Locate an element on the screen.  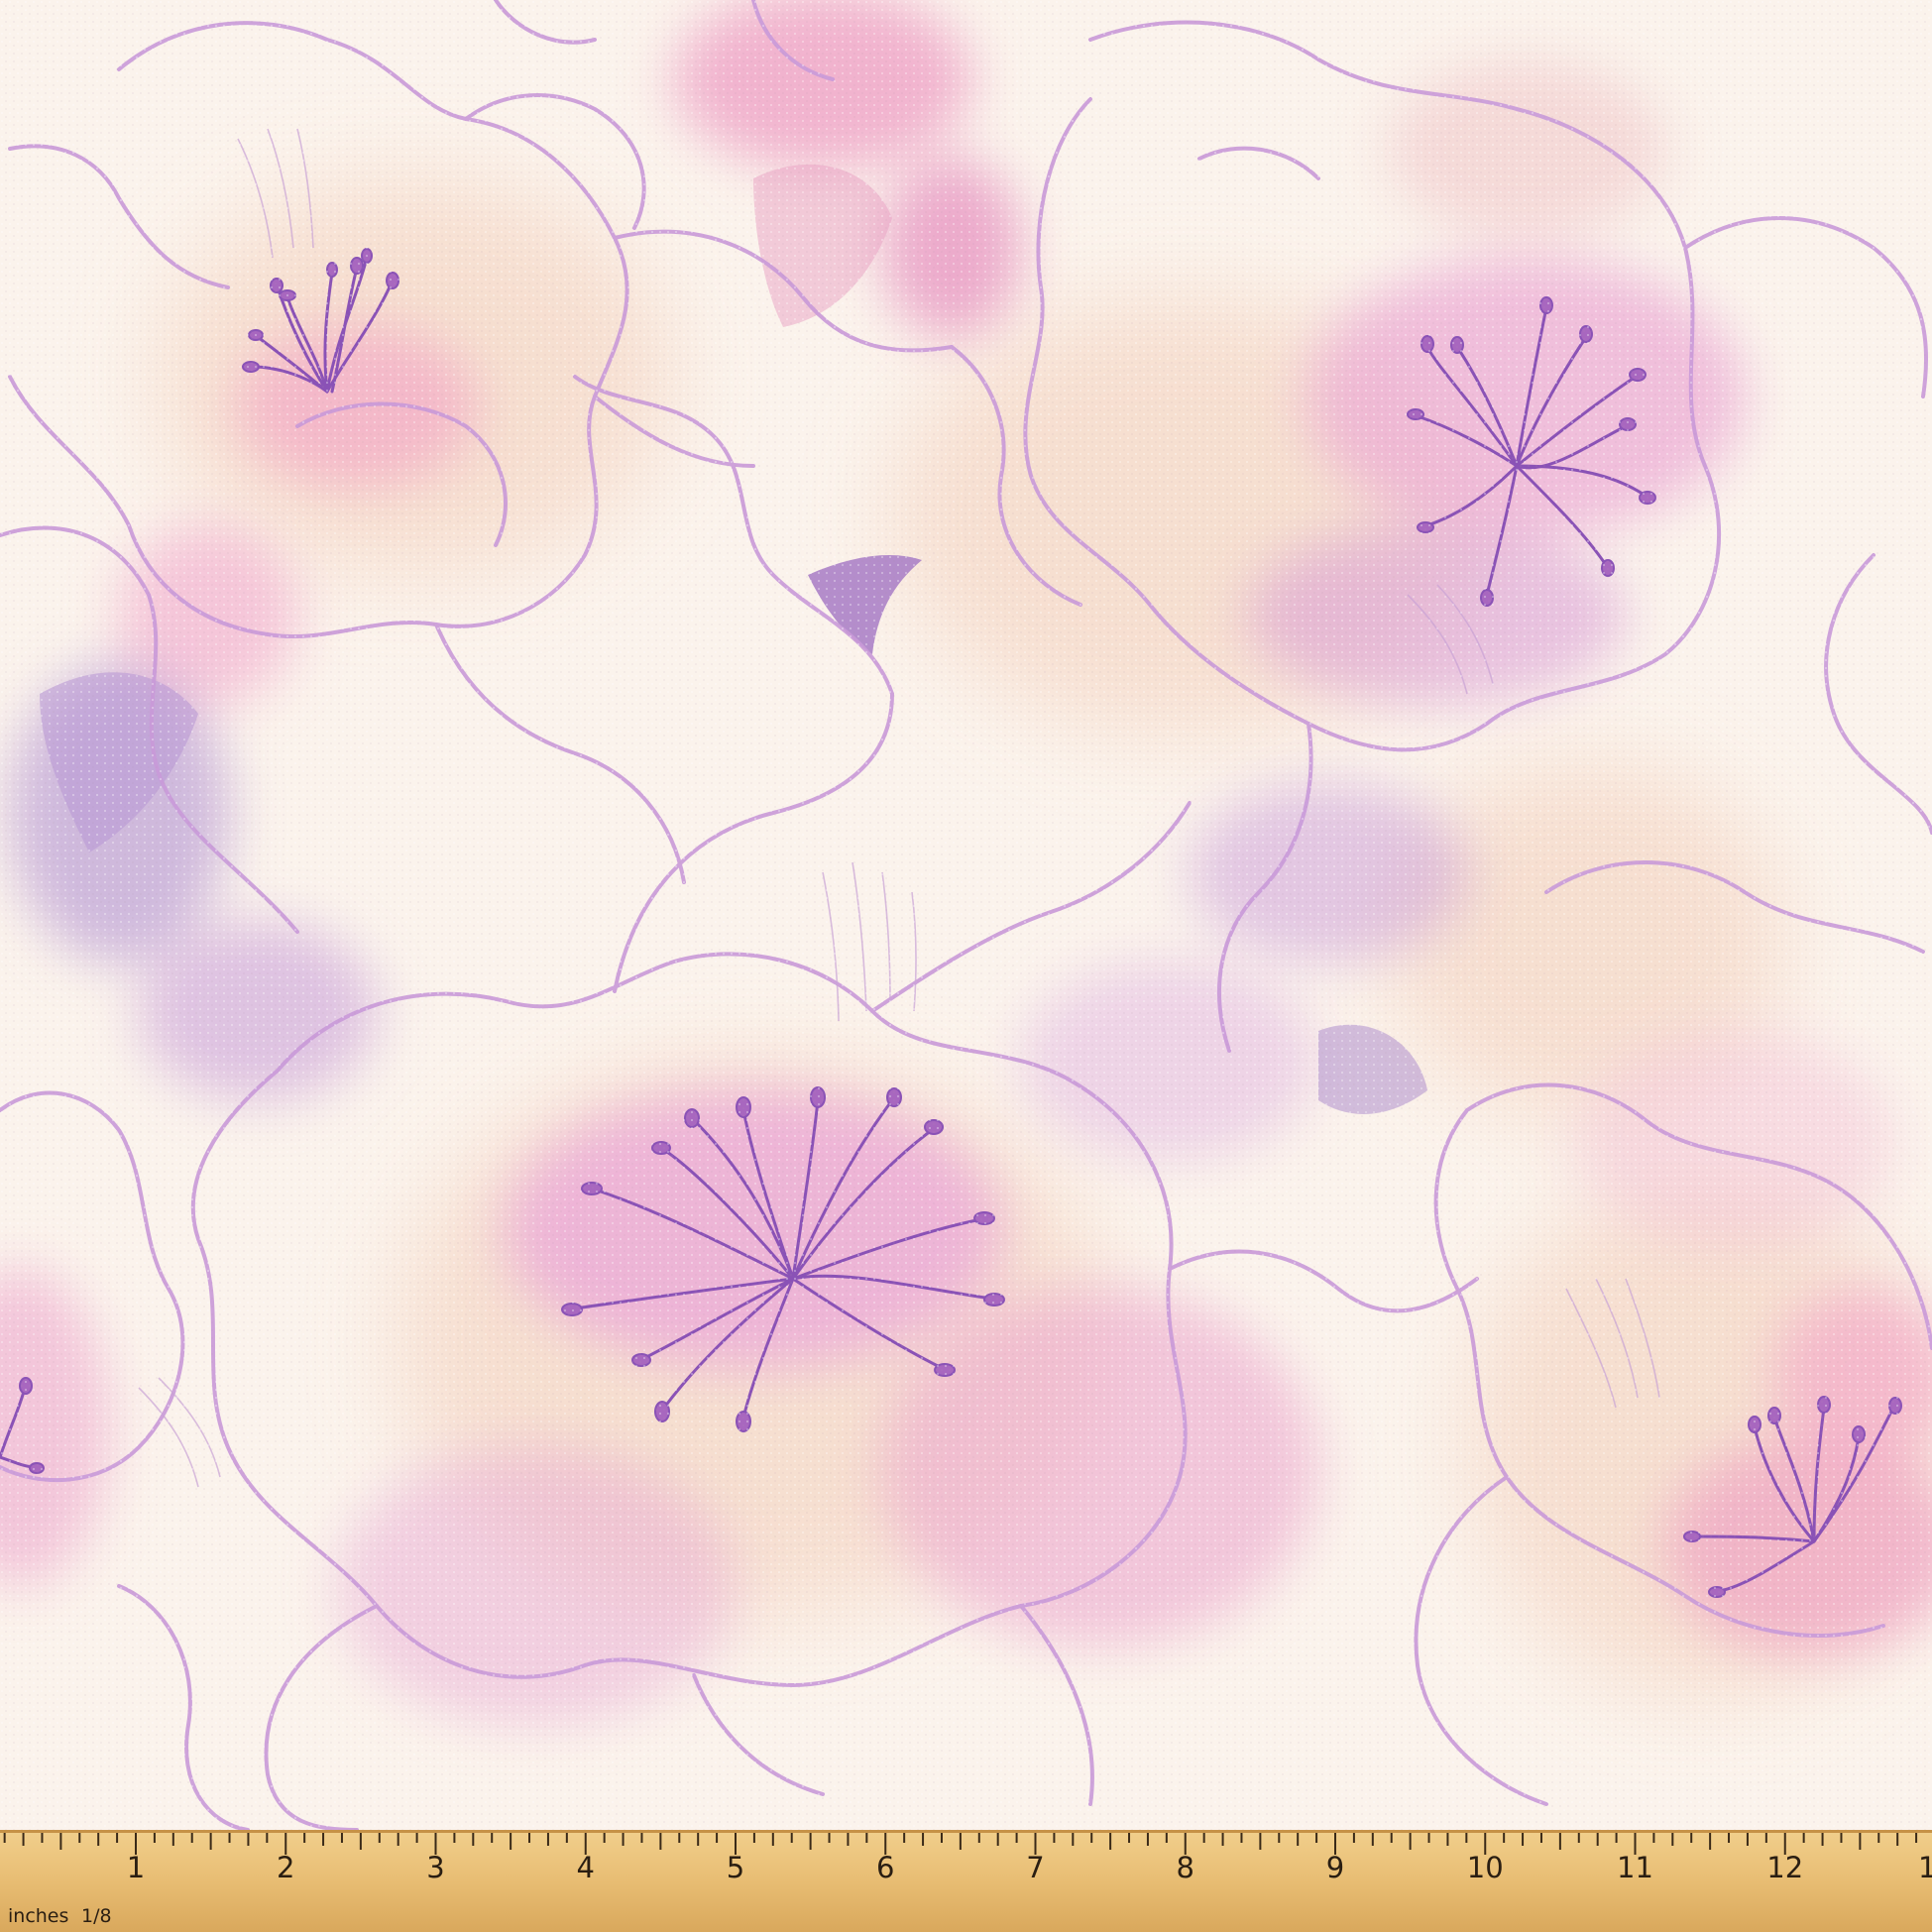
ruler-number: 8 is located at coordinates (1185, 1867).